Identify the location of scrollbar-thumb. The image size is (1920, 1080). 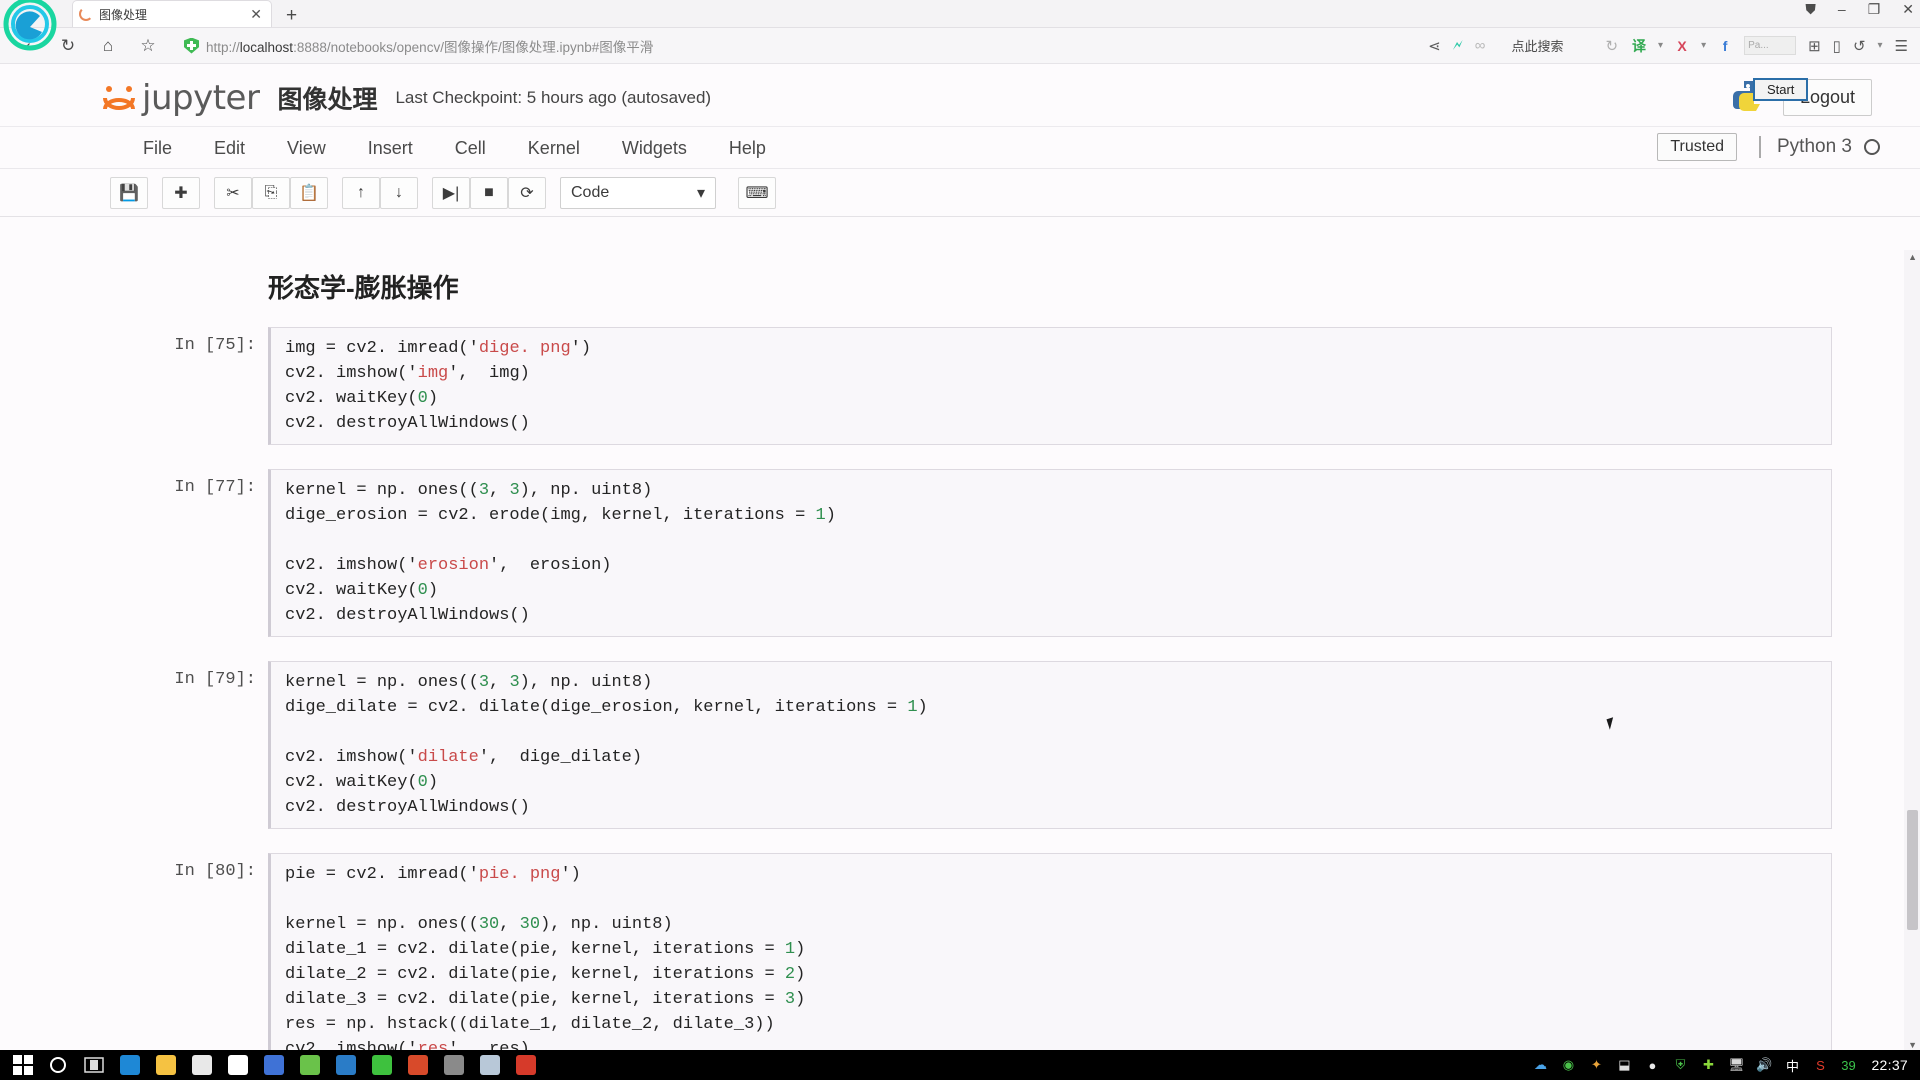
(1912, 870).